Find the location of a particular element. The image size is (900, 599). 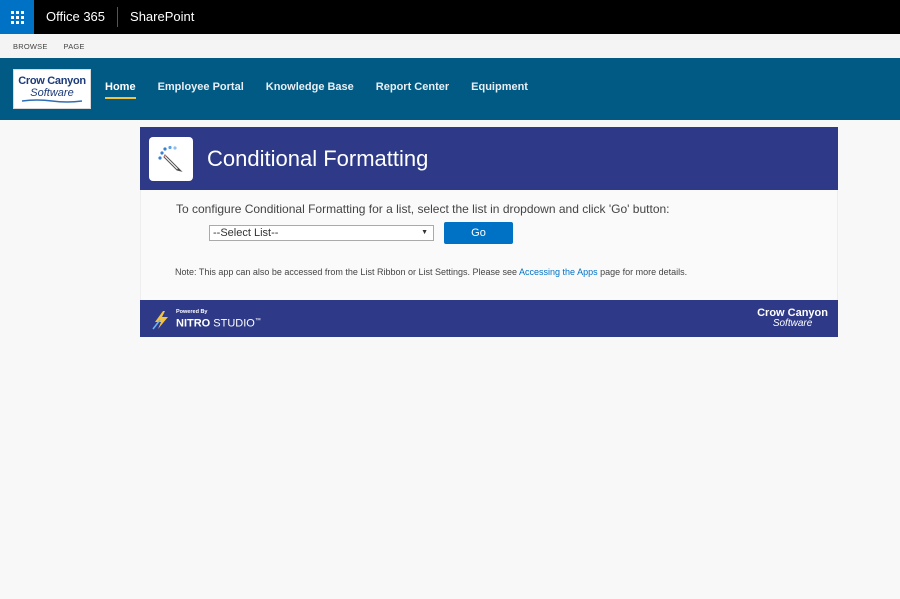

go-button: Go is located at coordinates (478, 233).